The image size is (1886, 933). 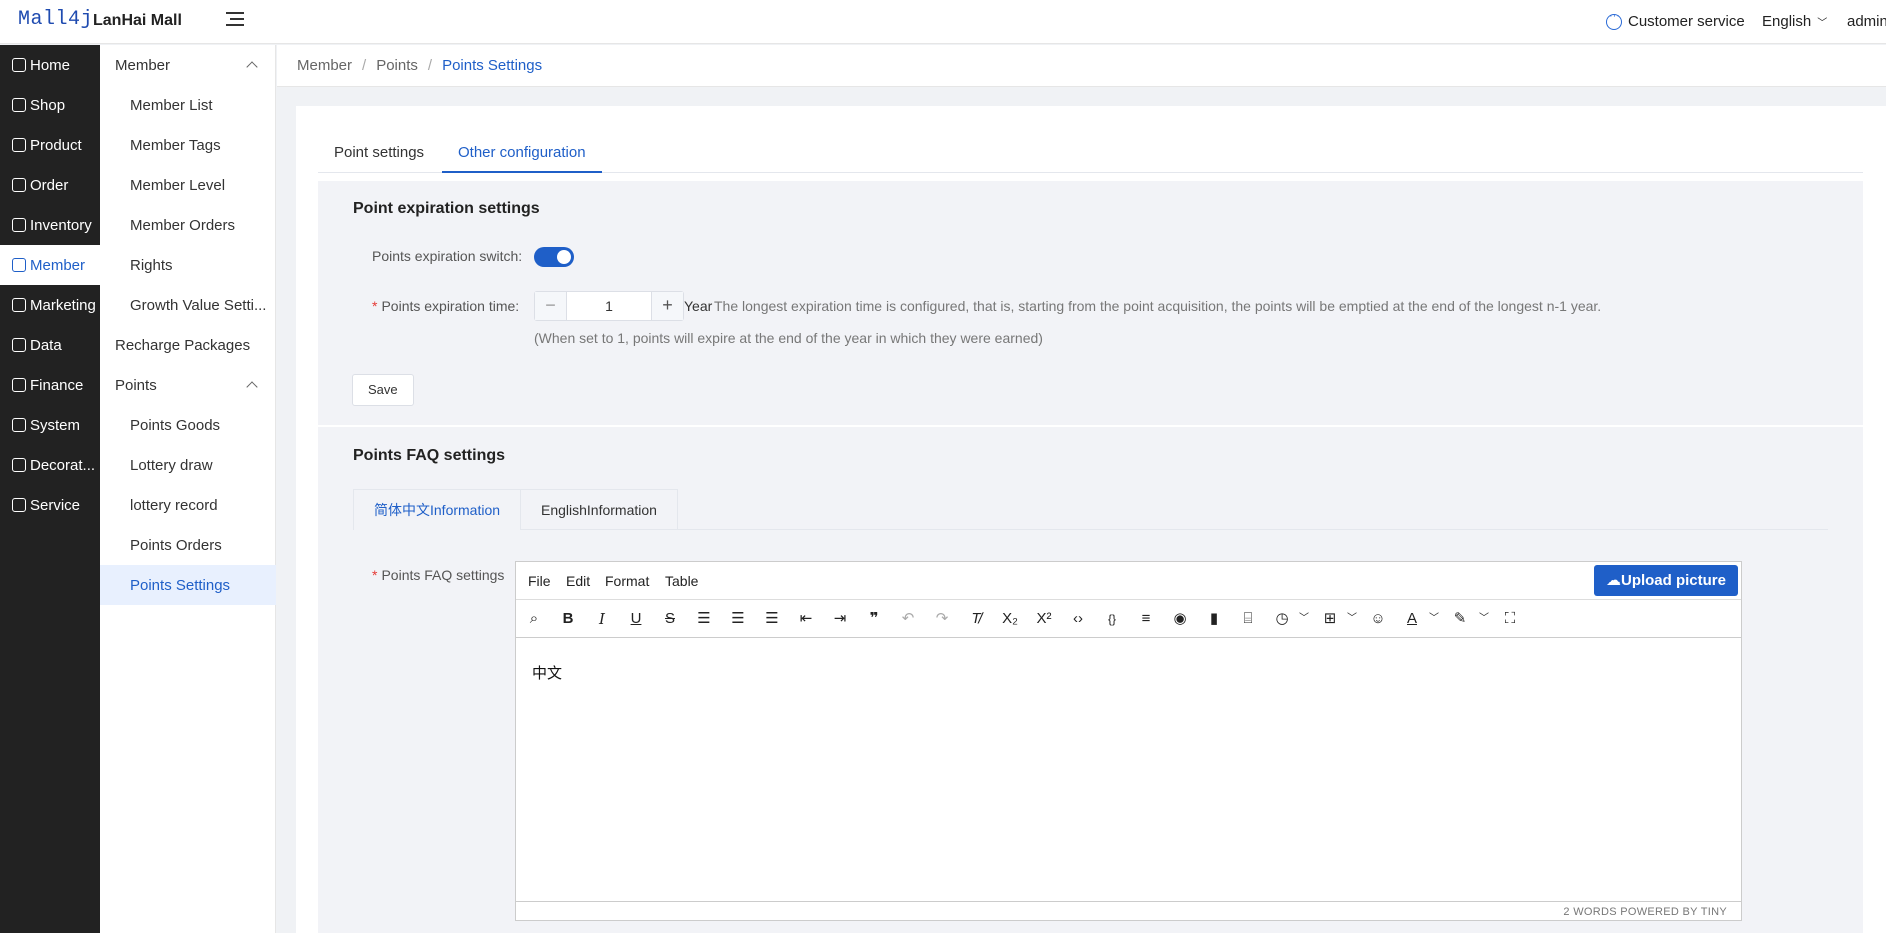 I want to click on decrease-button: −, so click(x=551, y=306).